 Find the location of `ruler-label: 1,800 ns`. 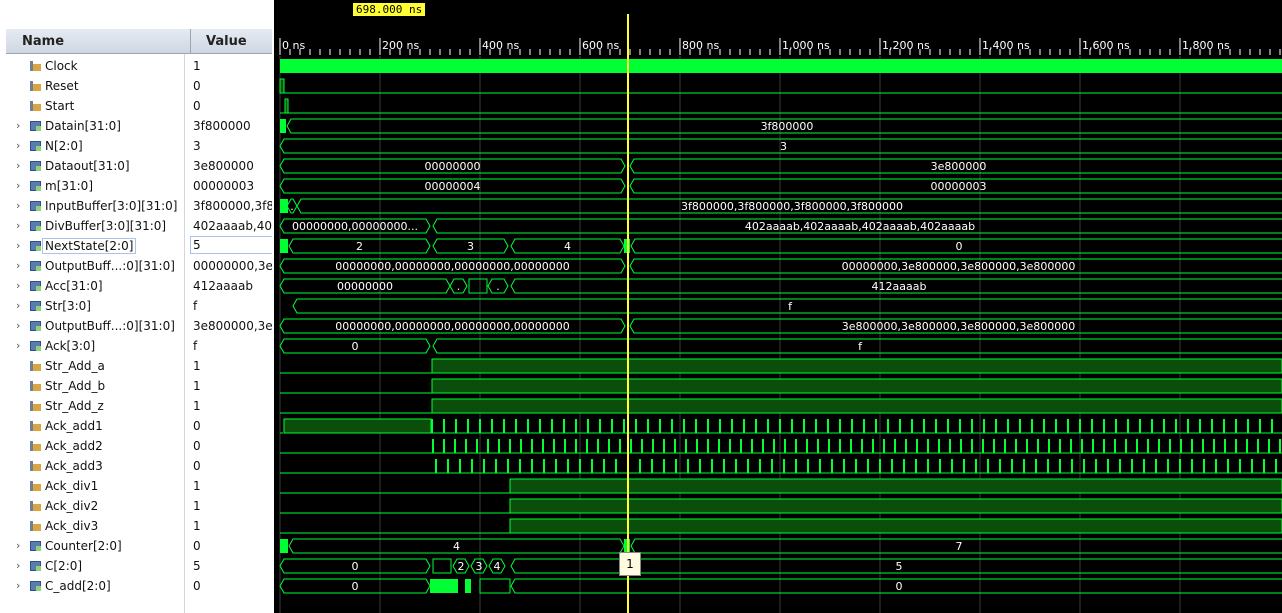

ruler-label: 1,800 ns is located at coordinates (1206, 45).